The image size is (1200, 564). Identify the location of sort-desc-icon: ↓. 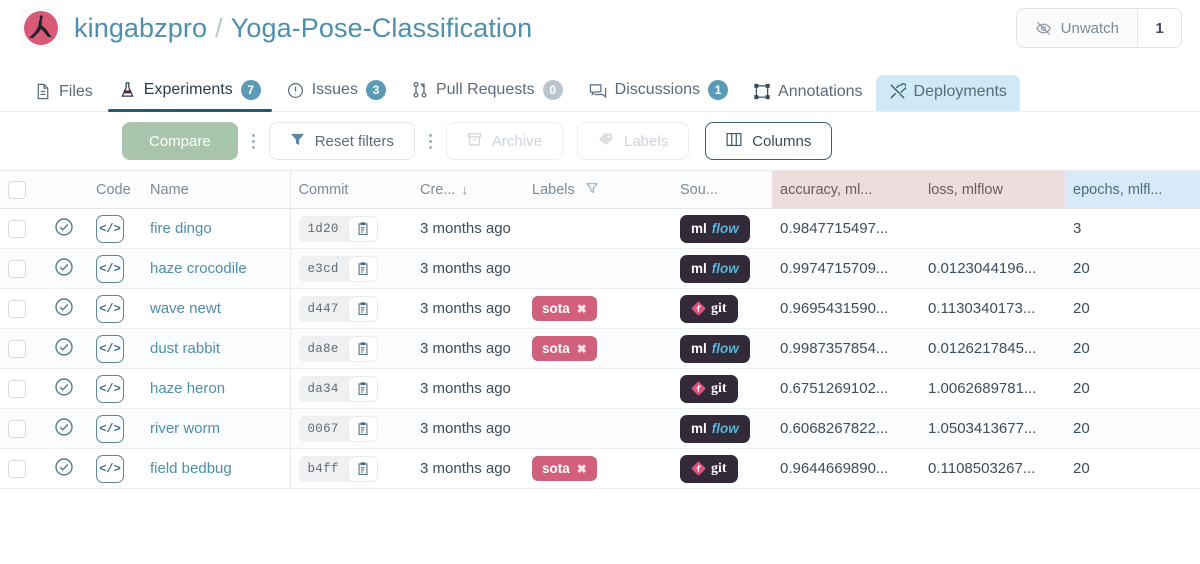
(464, 189).